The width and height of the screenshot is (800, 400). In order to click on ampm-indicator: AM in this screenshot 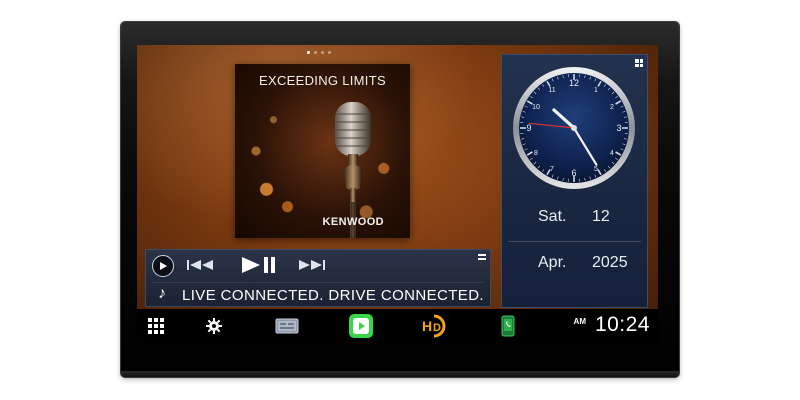, I will do `click(579, 321)`.